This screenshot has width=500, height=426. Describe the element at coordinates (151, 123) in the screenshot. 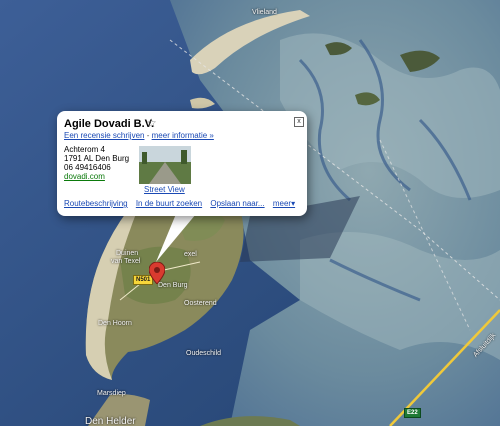

I see `star-icon: ☆` at that location.